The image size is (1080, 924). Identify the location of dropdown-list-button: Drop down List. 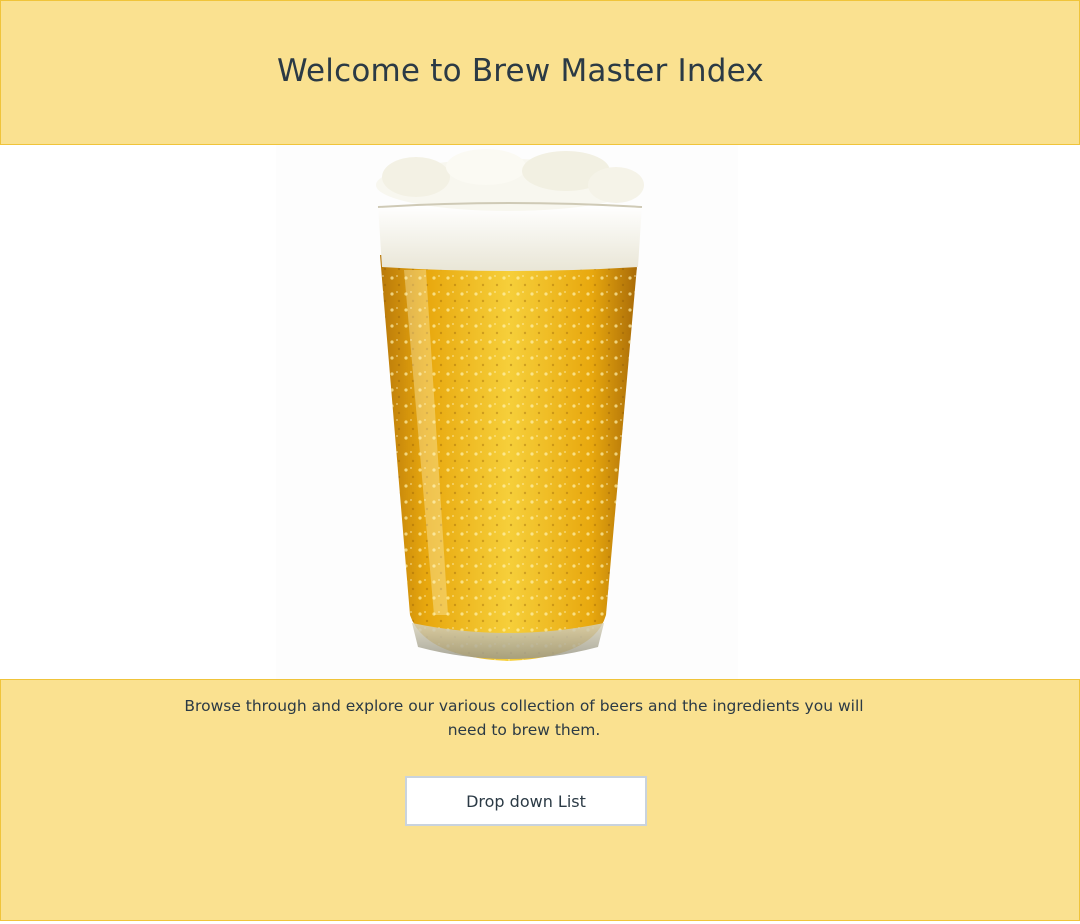
(526, 801).